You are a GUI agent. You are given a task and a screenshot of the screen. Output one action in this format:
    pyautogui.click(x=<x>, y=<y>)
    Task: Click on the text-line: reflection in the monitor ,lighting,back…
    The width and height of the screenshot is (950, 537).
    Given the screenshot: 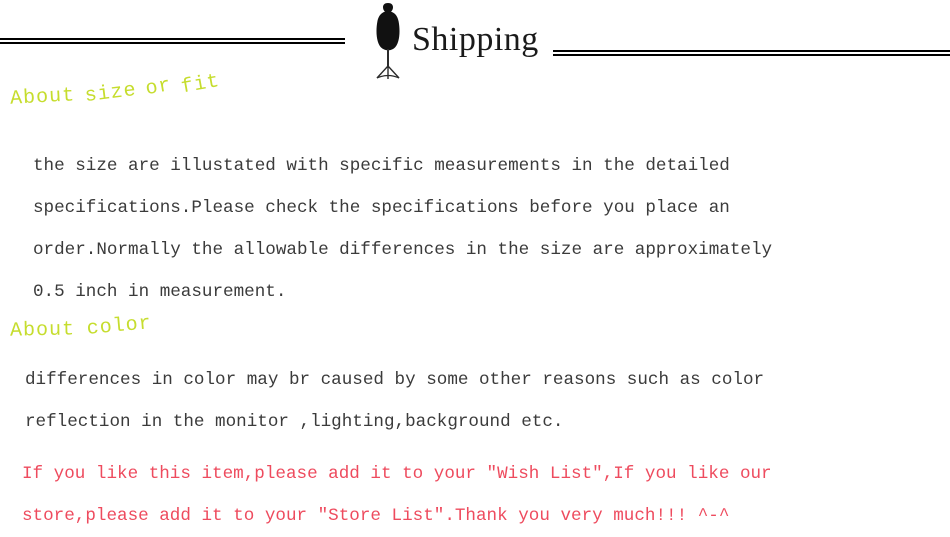 What is the action you would take?
    pyautogui.click(x=294, y=422)
    